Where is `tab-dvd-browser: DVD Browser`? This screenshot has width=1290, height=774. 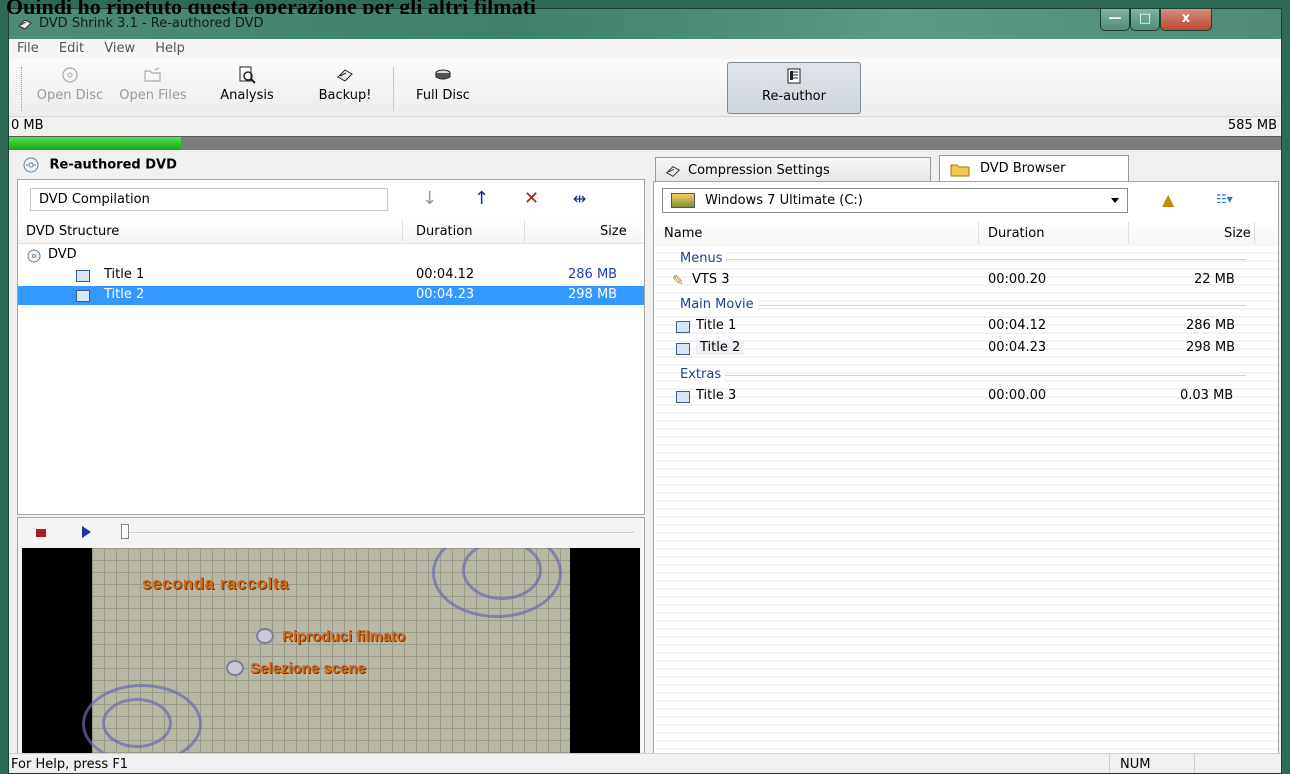 tab-dvd-browser: DVD Browser is located at coordinates (1034, 169).